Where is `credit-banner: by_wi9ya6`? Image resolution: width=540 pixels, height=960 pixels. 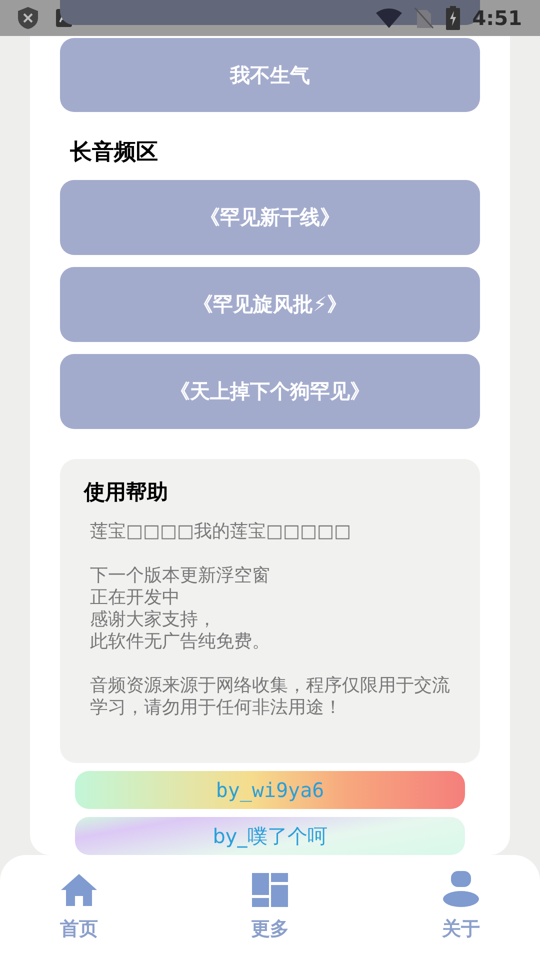 credit-banner: by_wi9ya6 is located at coordinates (270, 790).